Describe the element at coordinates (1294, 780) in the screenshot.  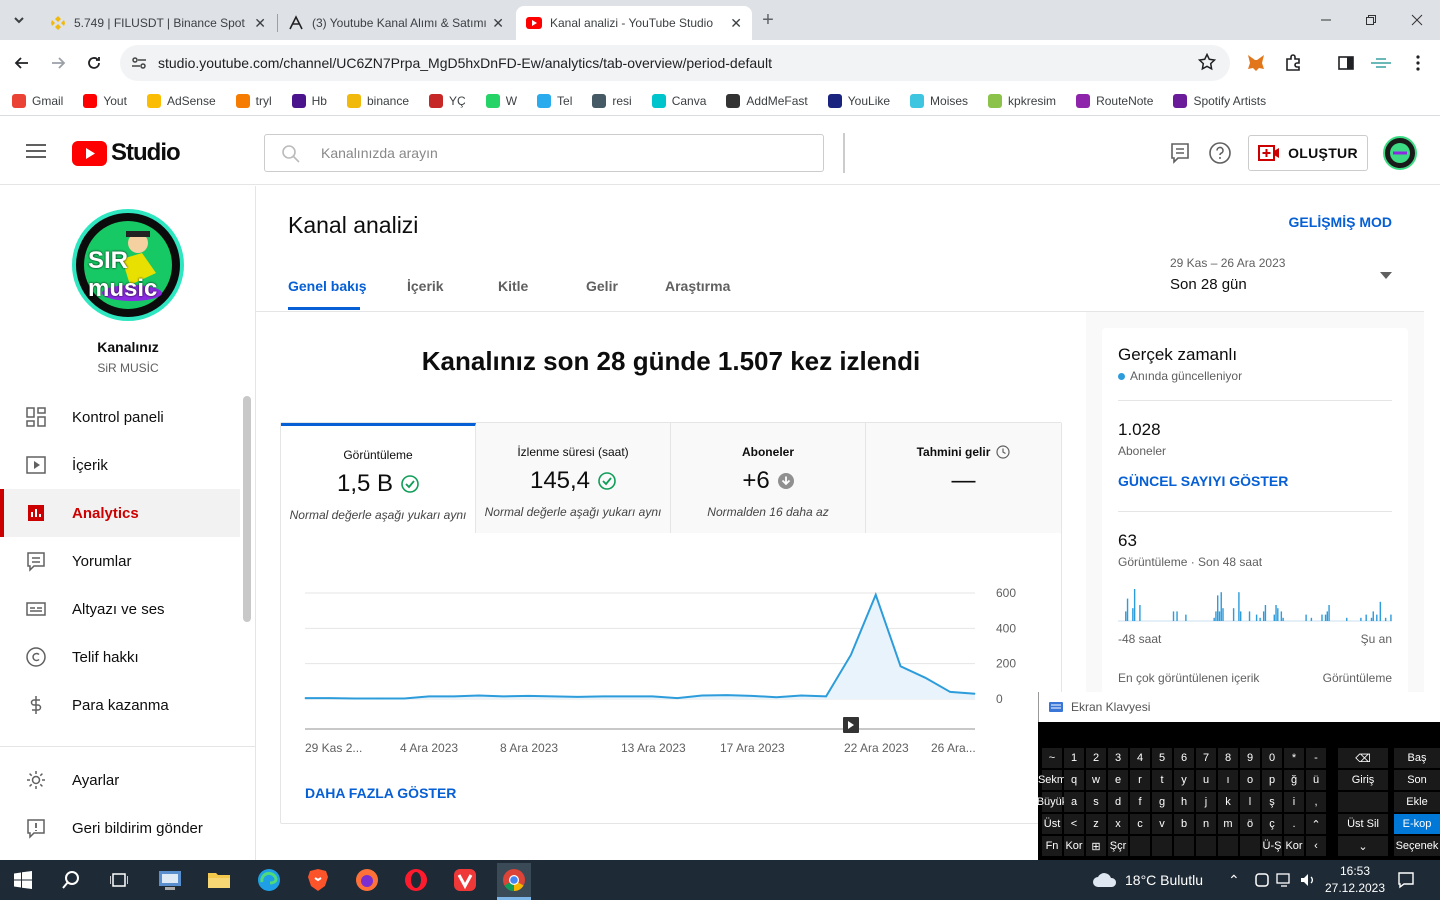
I see `keyboard-key: ğ` at that location.